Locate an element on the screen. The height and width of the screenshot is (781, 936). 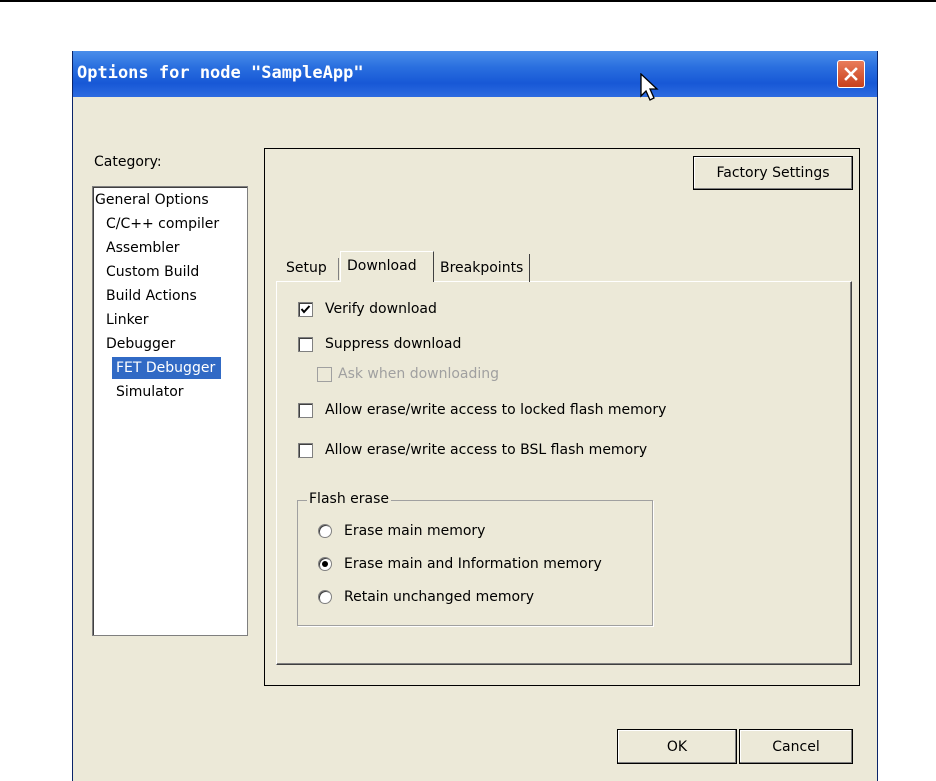
category-label: Category: is located at coordinates (128, 162).